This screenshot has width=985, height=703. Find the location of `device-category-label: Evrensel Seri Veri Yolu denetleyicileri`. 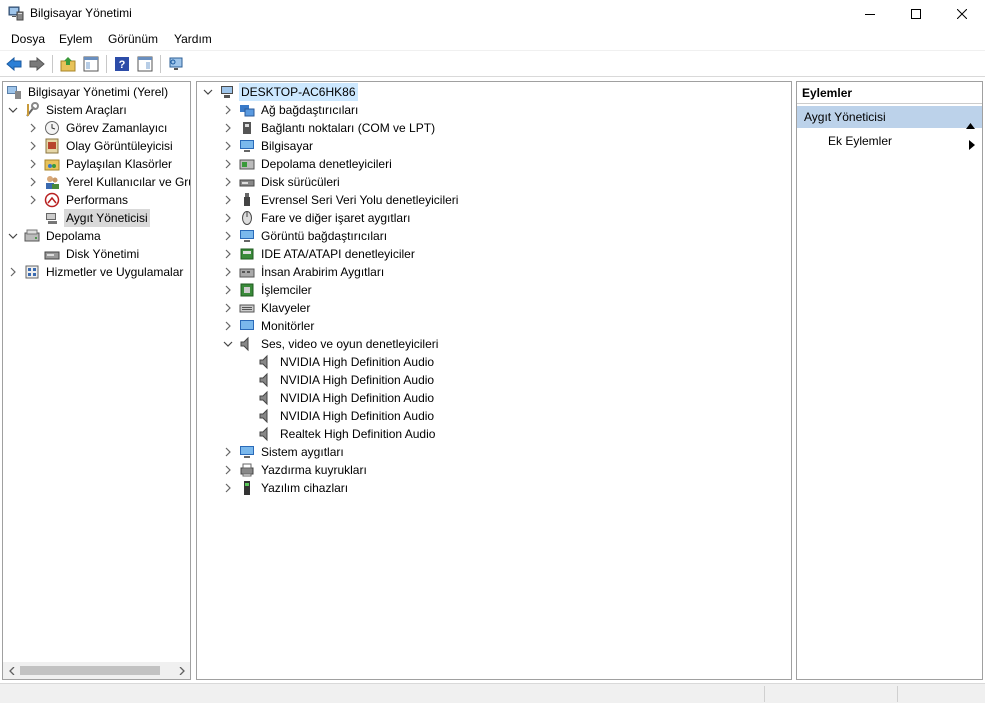

device-category-label: Evrensel Seri Veri Yolu denetleyicileri is located at coordinates (360, 200).